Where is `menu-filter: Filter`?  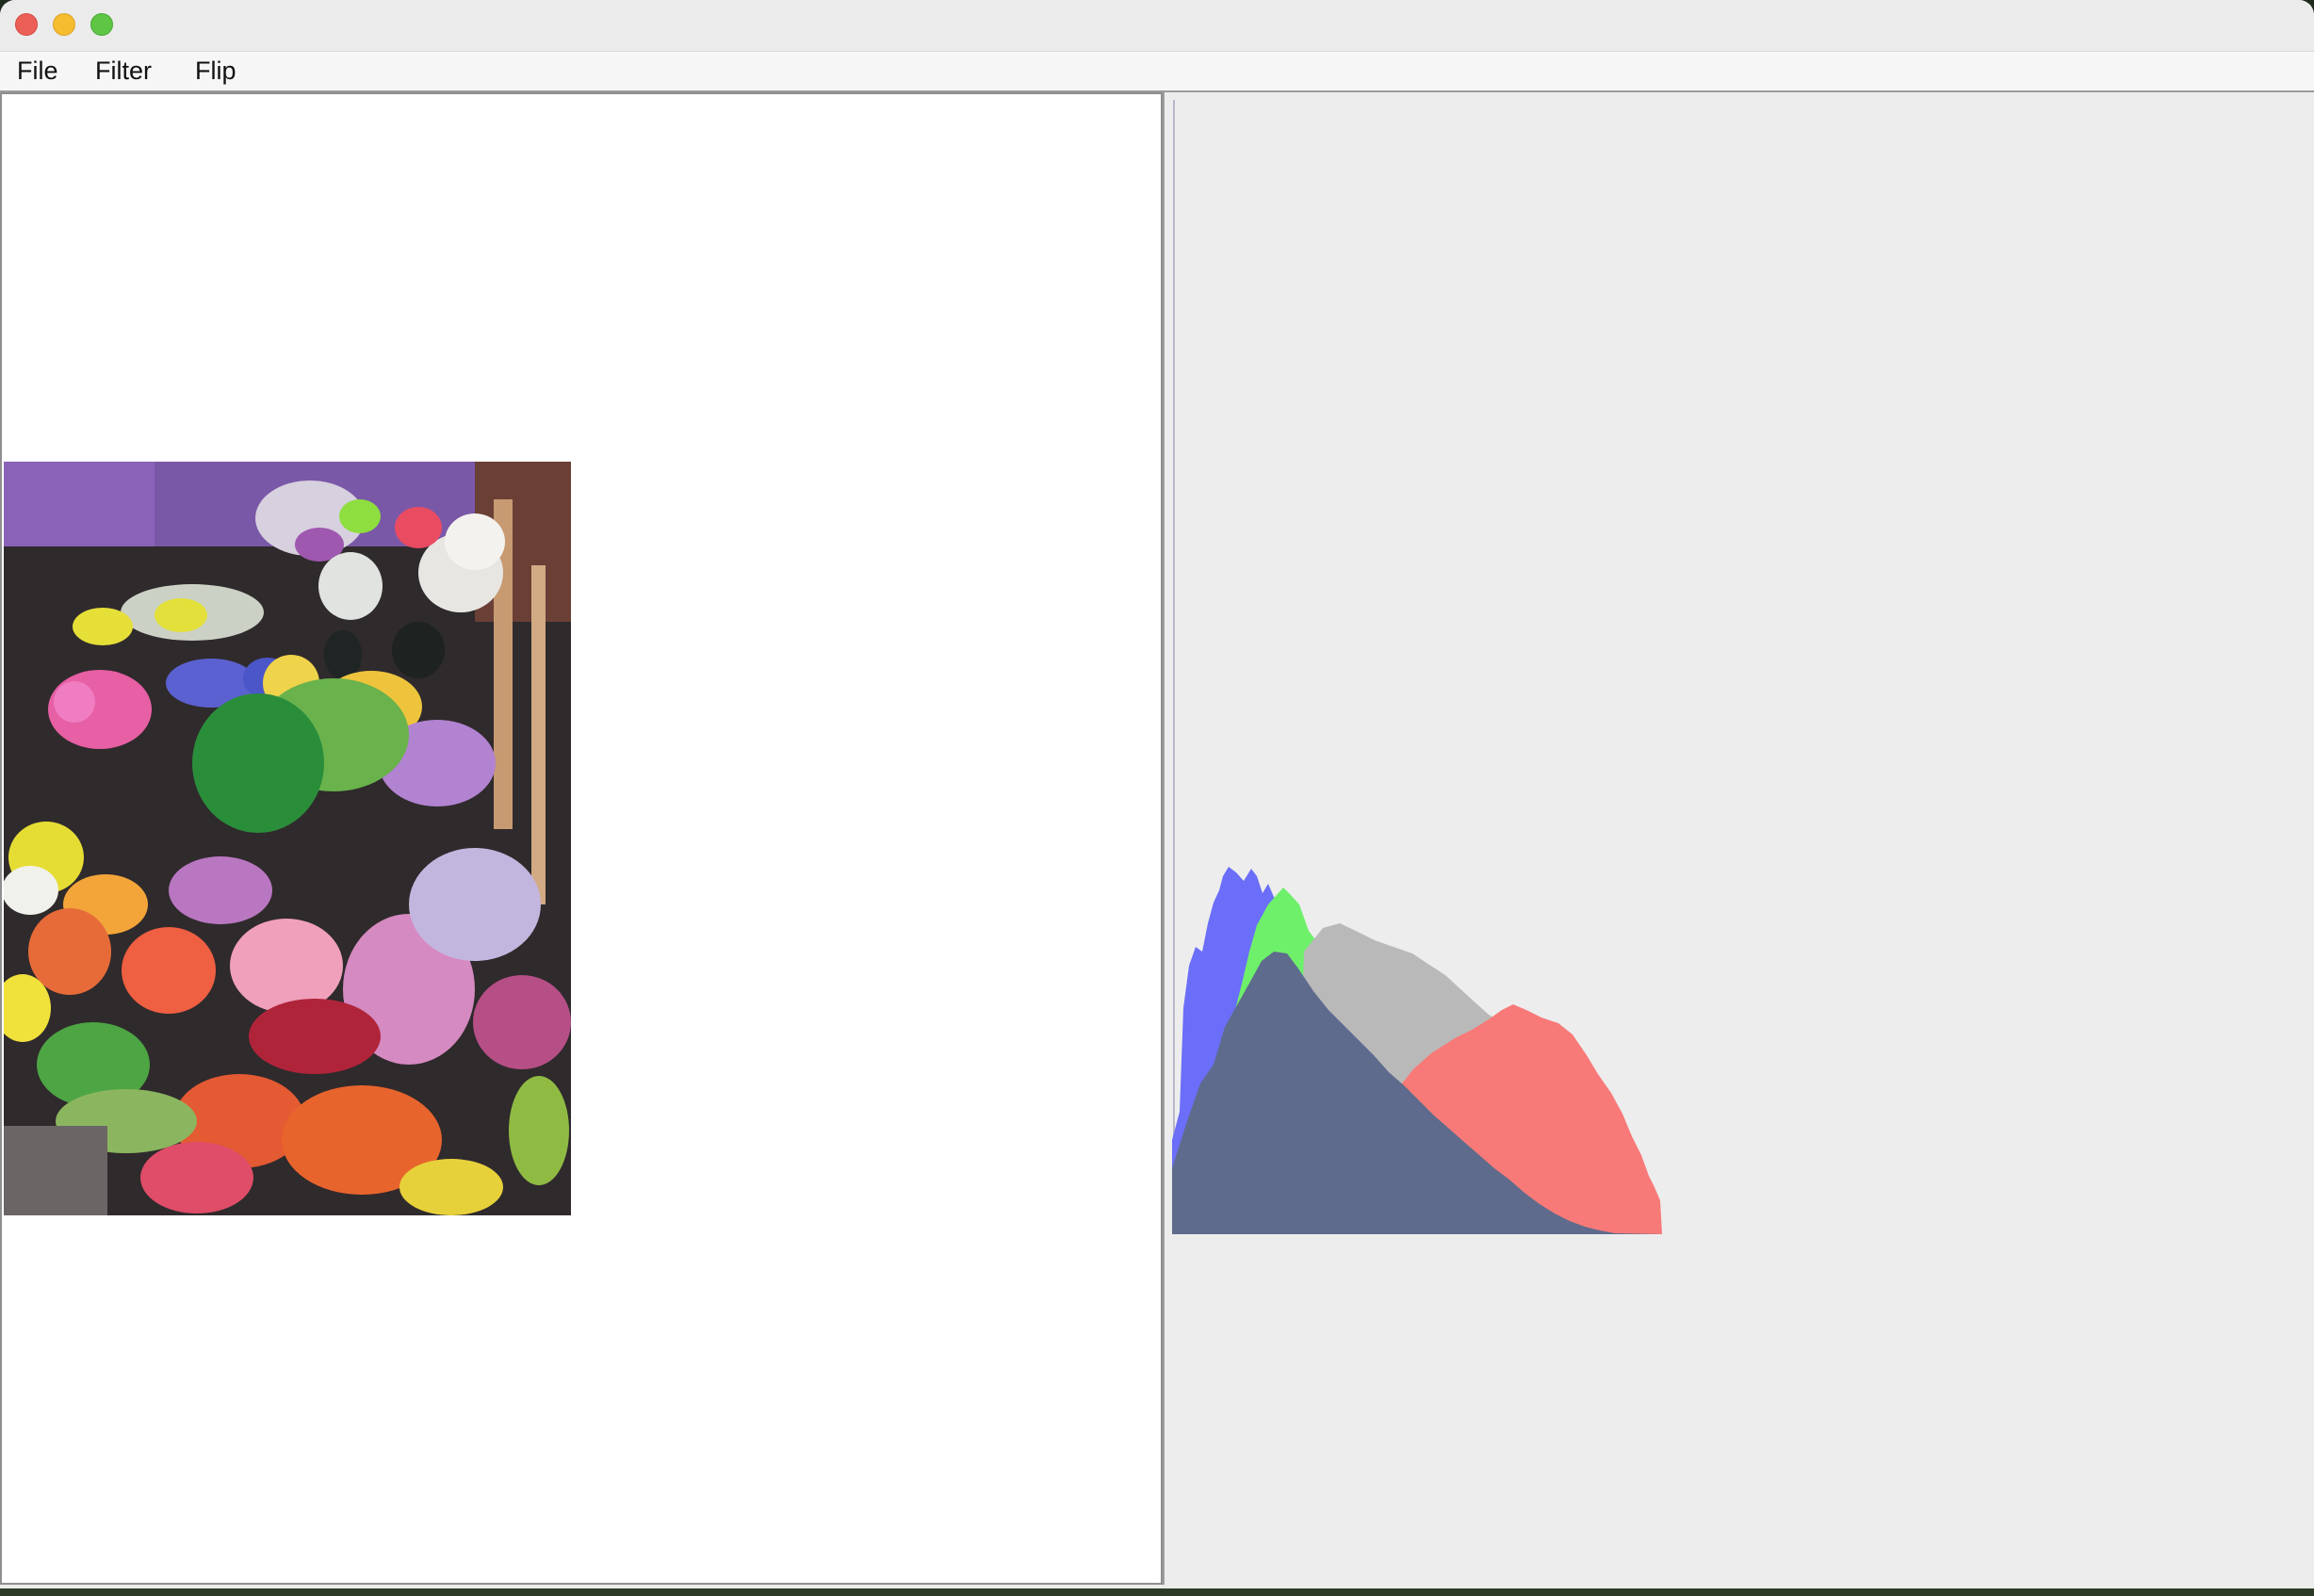 menu-filter: Filter is located at coordinates (123, 71).